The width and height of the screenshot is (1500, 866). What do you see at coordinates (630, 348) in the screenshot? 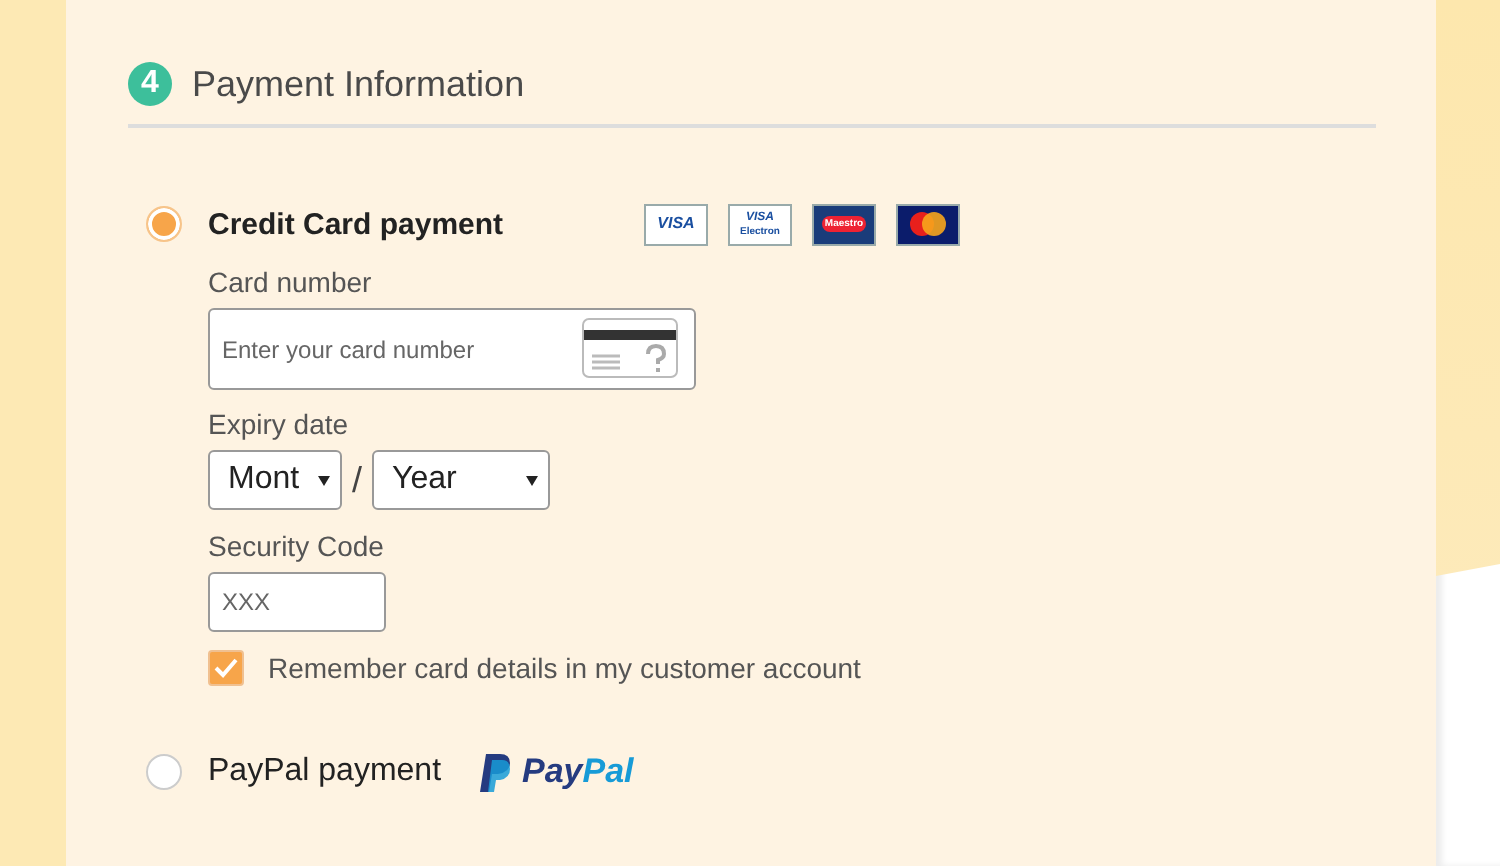
I see `card-icon` at bounding box center [630, 348].